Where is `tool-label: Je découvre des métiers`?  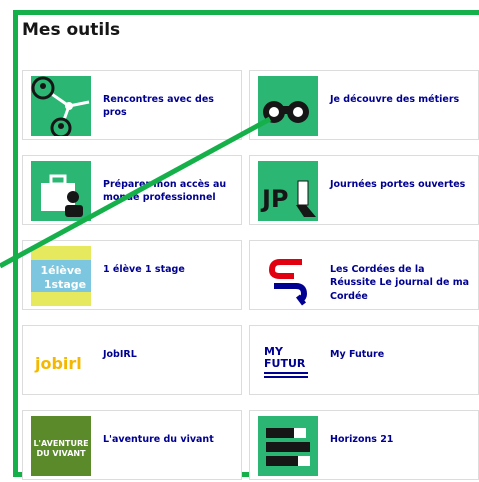 tool-label: Je découvre des métiers is located at coordinates (401, 99).